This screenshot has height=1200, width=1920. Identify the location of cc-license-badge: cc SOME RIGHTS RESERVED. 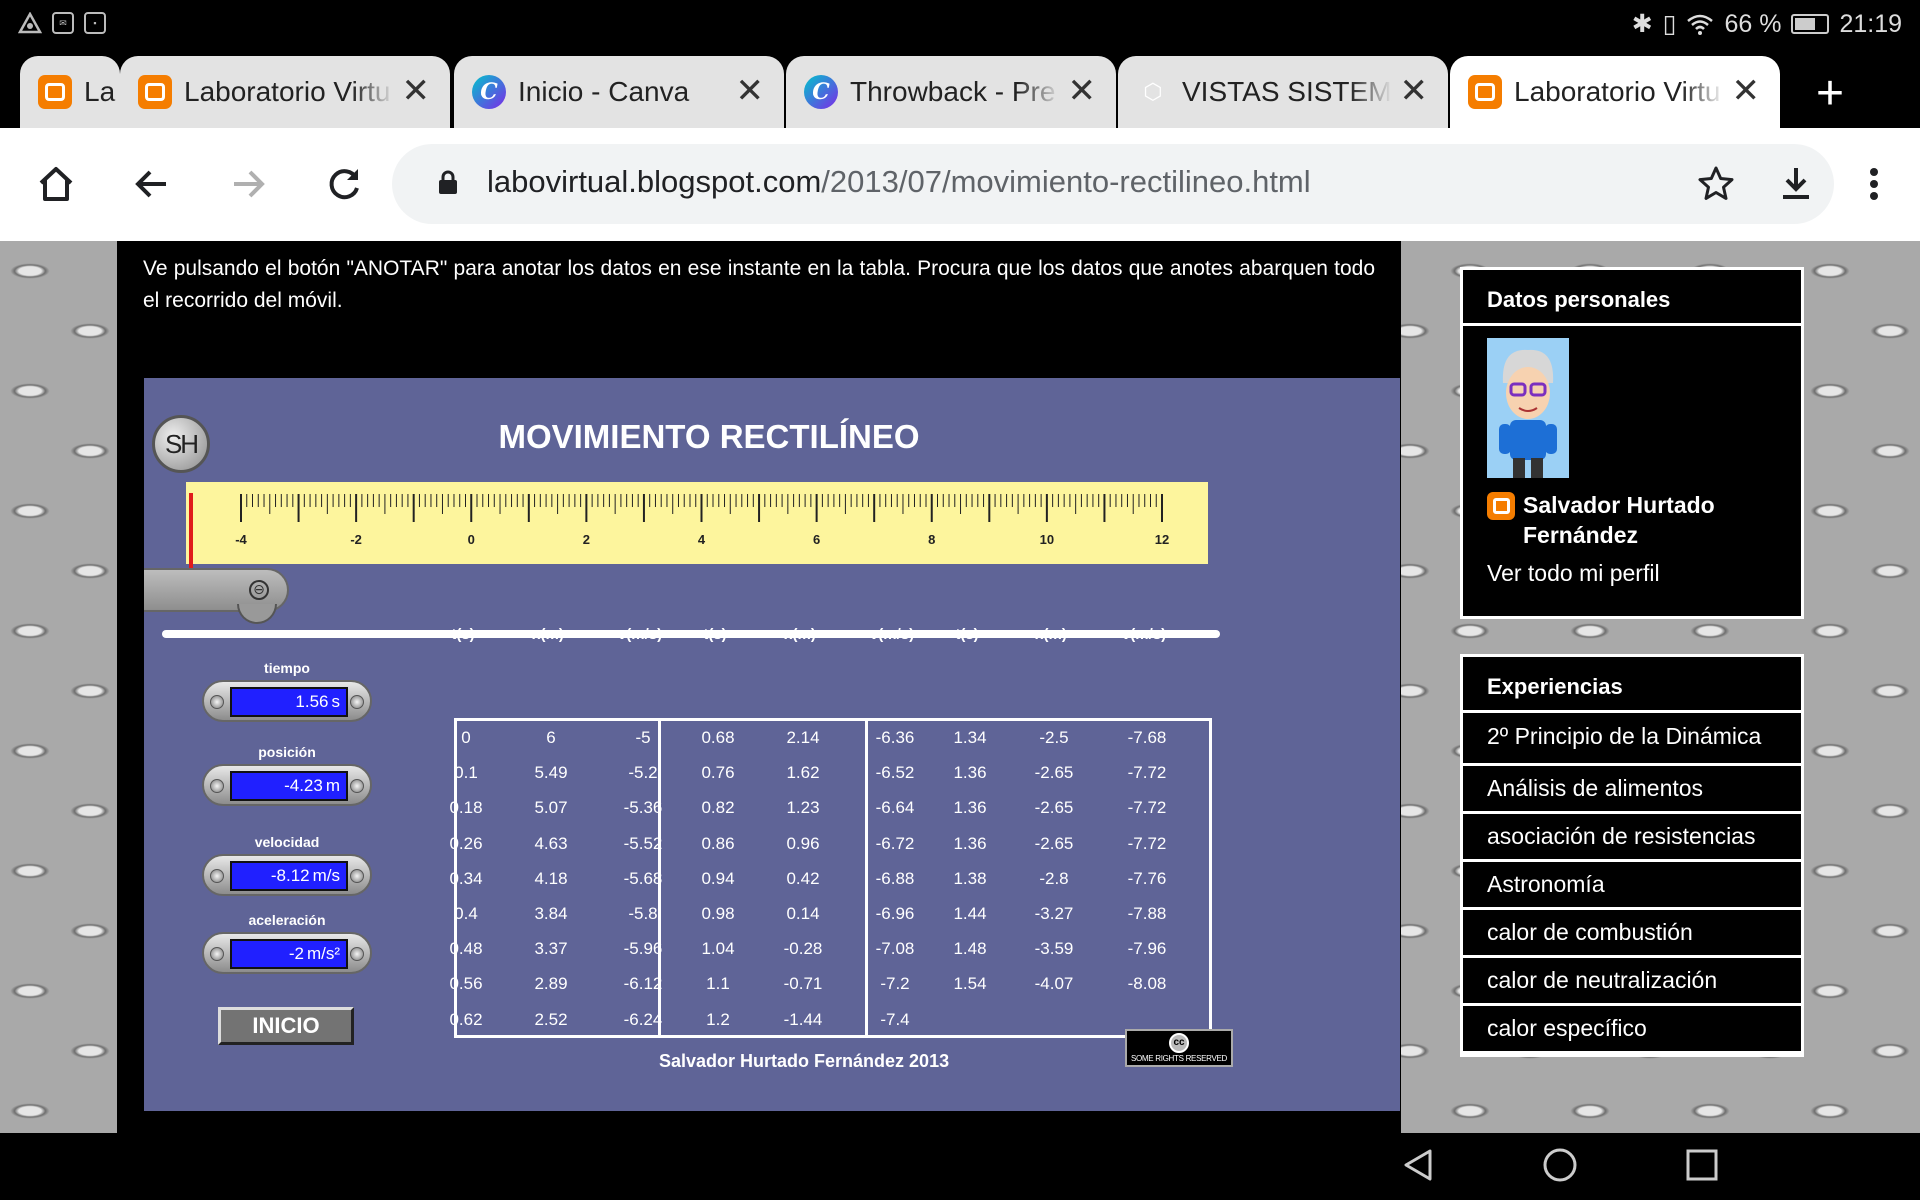
(1179, 1048).